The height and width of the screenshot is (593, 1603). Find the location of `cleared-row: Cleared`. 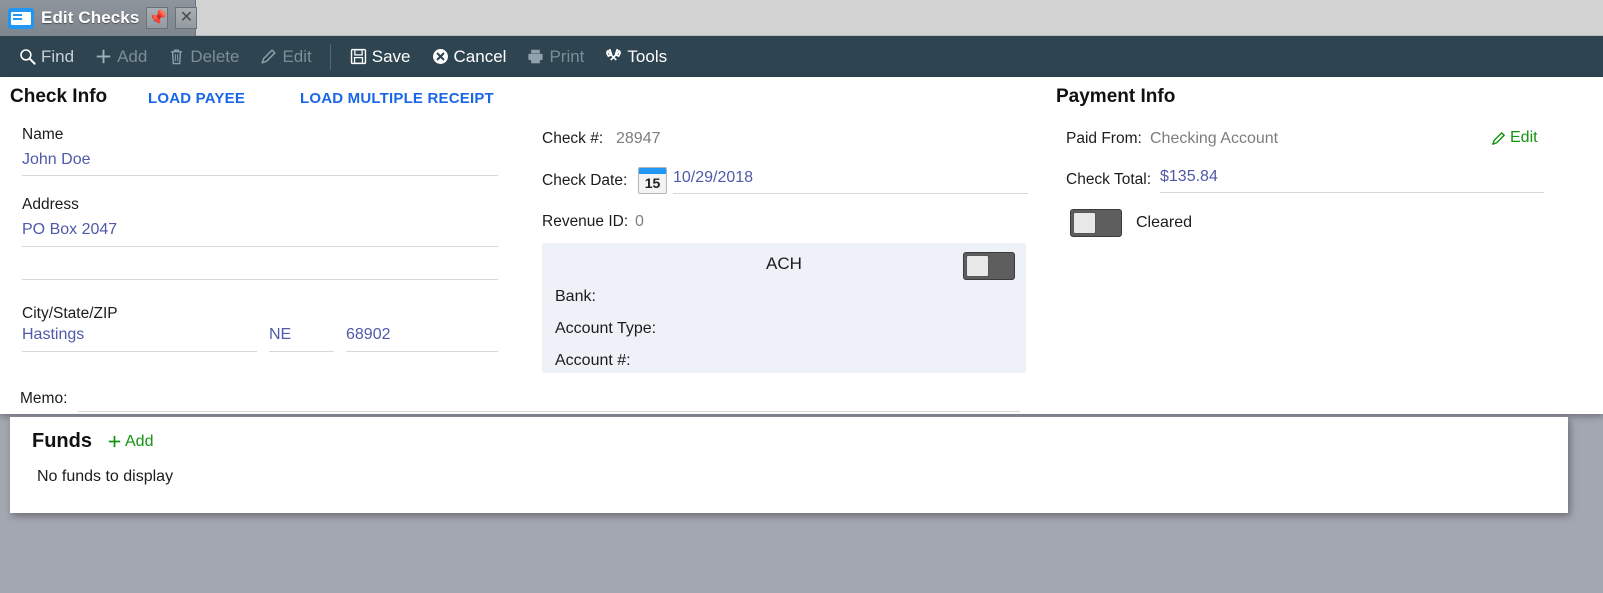

cleared-row: Cleared is located at coordinates (1131, 223).